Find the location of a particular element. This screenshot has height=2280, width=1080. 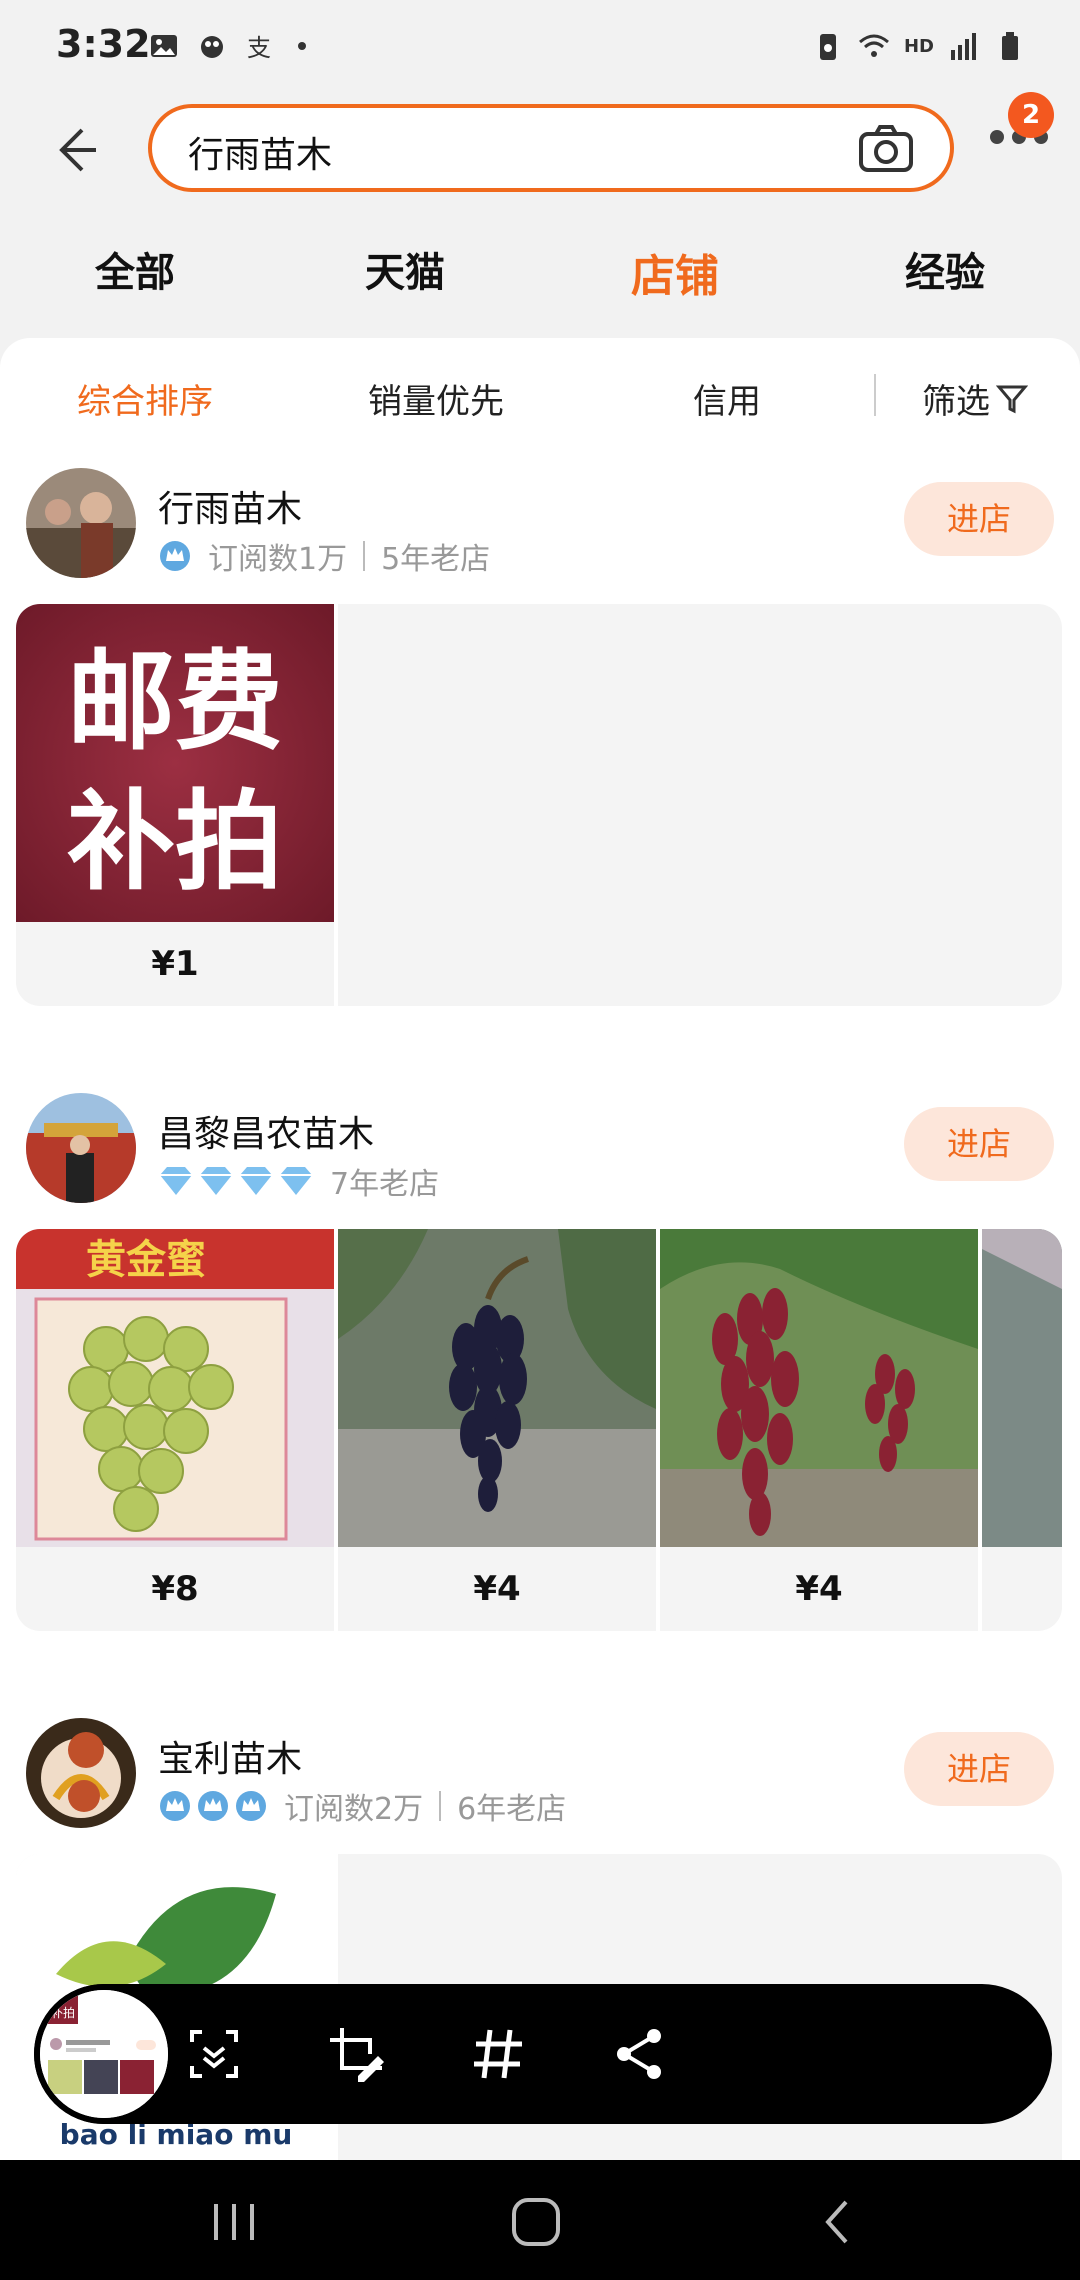

sort-comprehensive: 综合排序 is located at coordinates (145, 398).